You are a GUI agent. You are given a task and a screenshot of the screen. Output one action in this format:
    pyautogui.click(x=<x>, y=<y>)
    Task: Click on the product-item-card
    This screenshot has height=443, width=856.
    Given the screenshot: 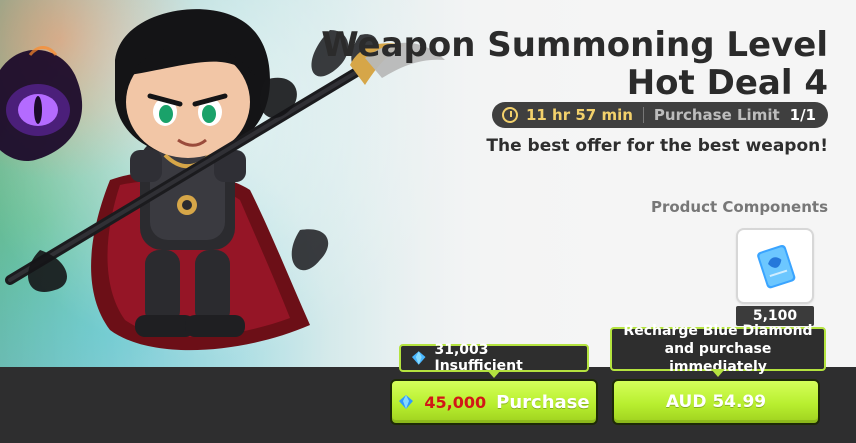 What is the action you would take?
    pyautogui.click(x=775, y=266)
    